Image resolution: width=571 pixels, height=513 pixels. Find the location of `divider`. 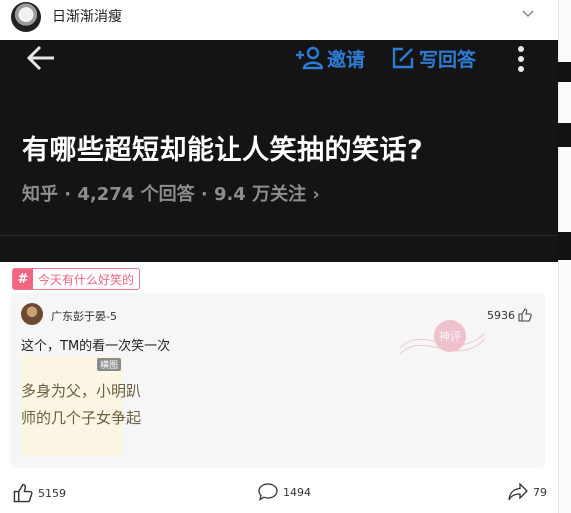

divider is located at coordinates (279, 235).